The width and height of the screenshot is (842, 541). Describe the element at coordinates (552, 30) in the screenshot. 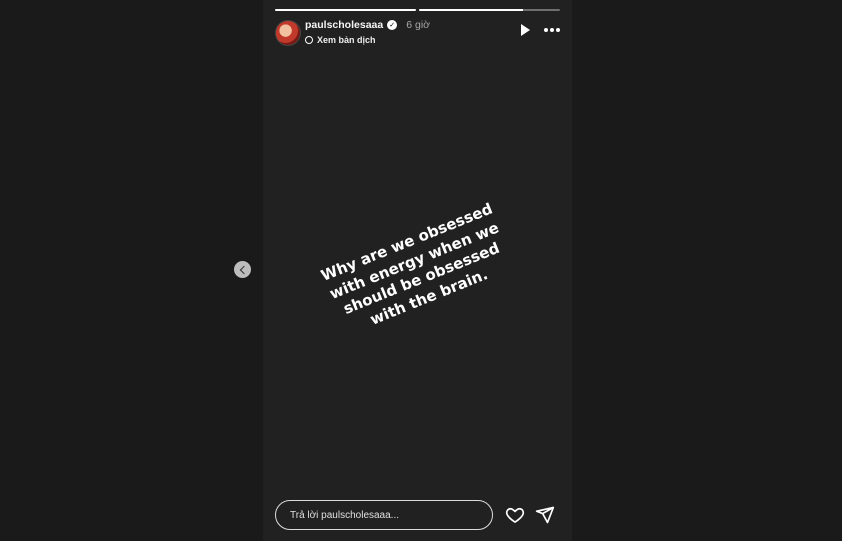

I see `more-icon` at that location.